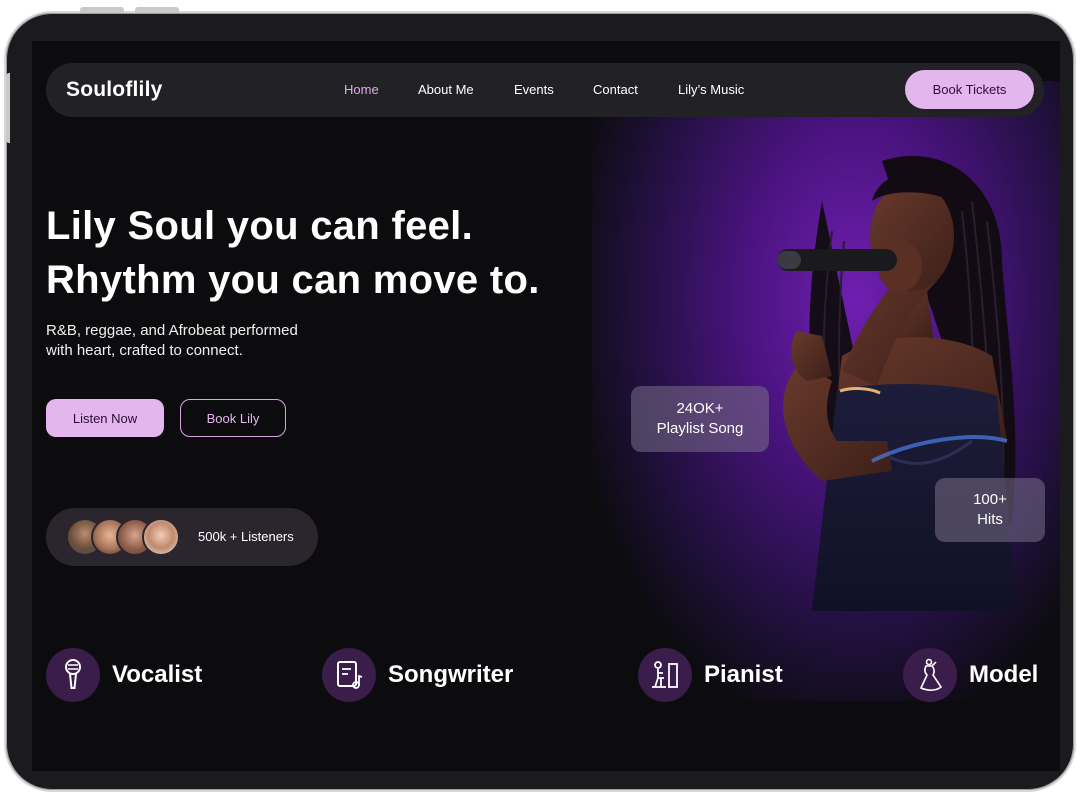  Describe the element at coordinates (990, 499) in the screenshot. I see `stat-value: 100+` at that location.